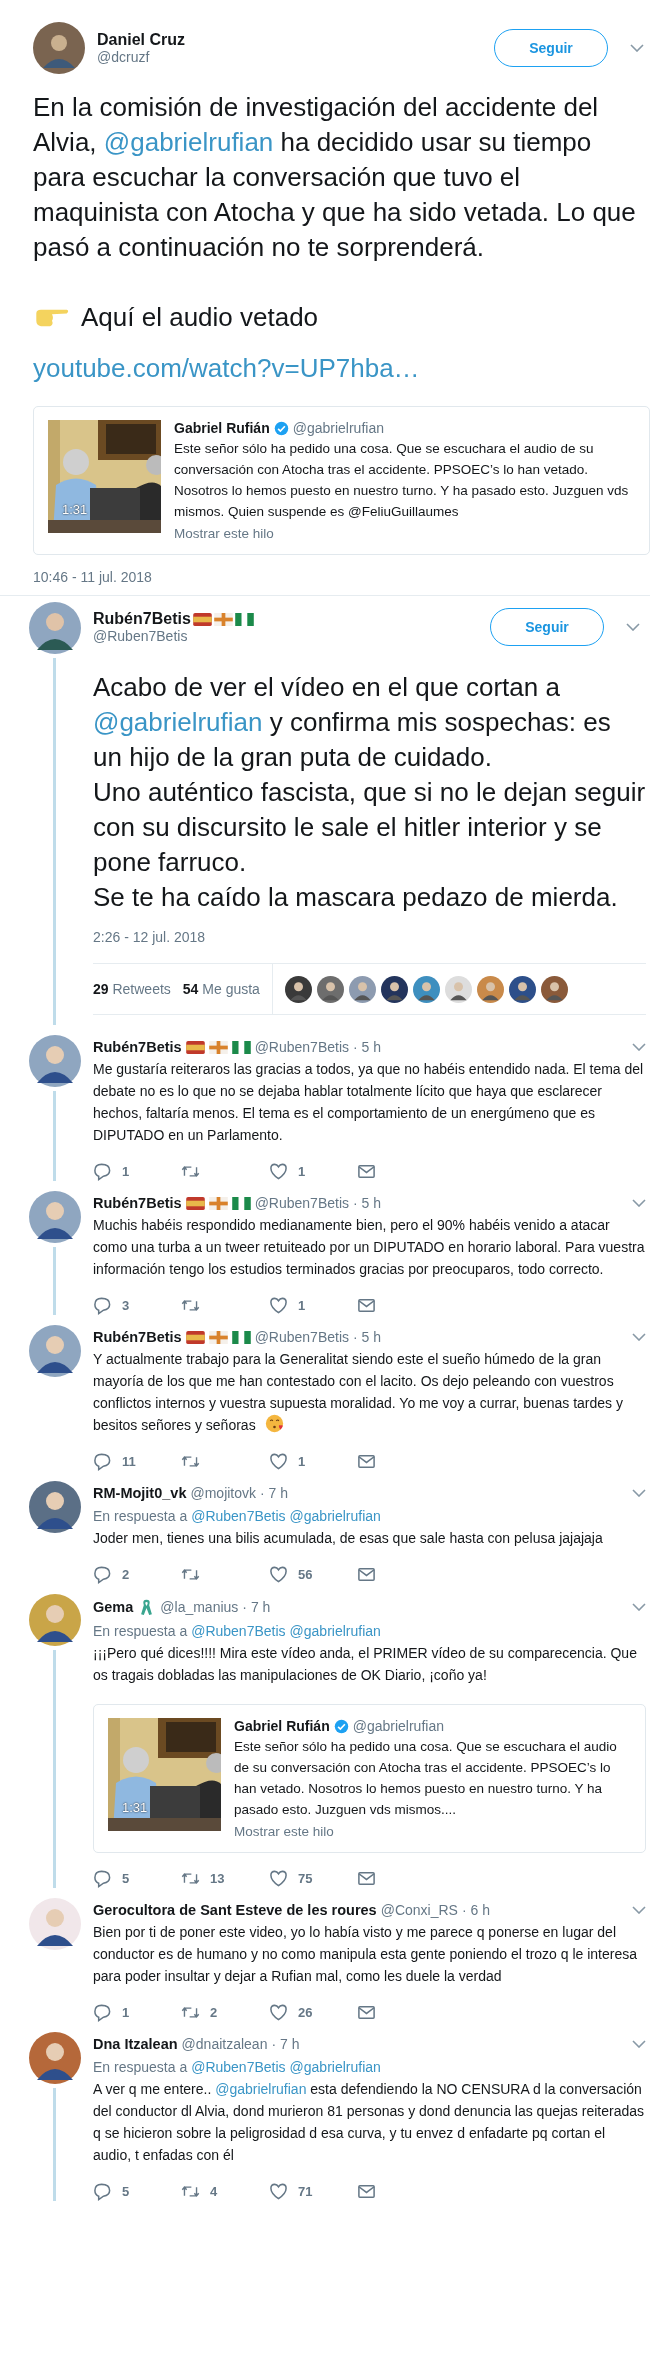 Image resolution: width=670 pixels, height=2374 pixels. I want to click on reply-button: 2, so click(137, 1574).